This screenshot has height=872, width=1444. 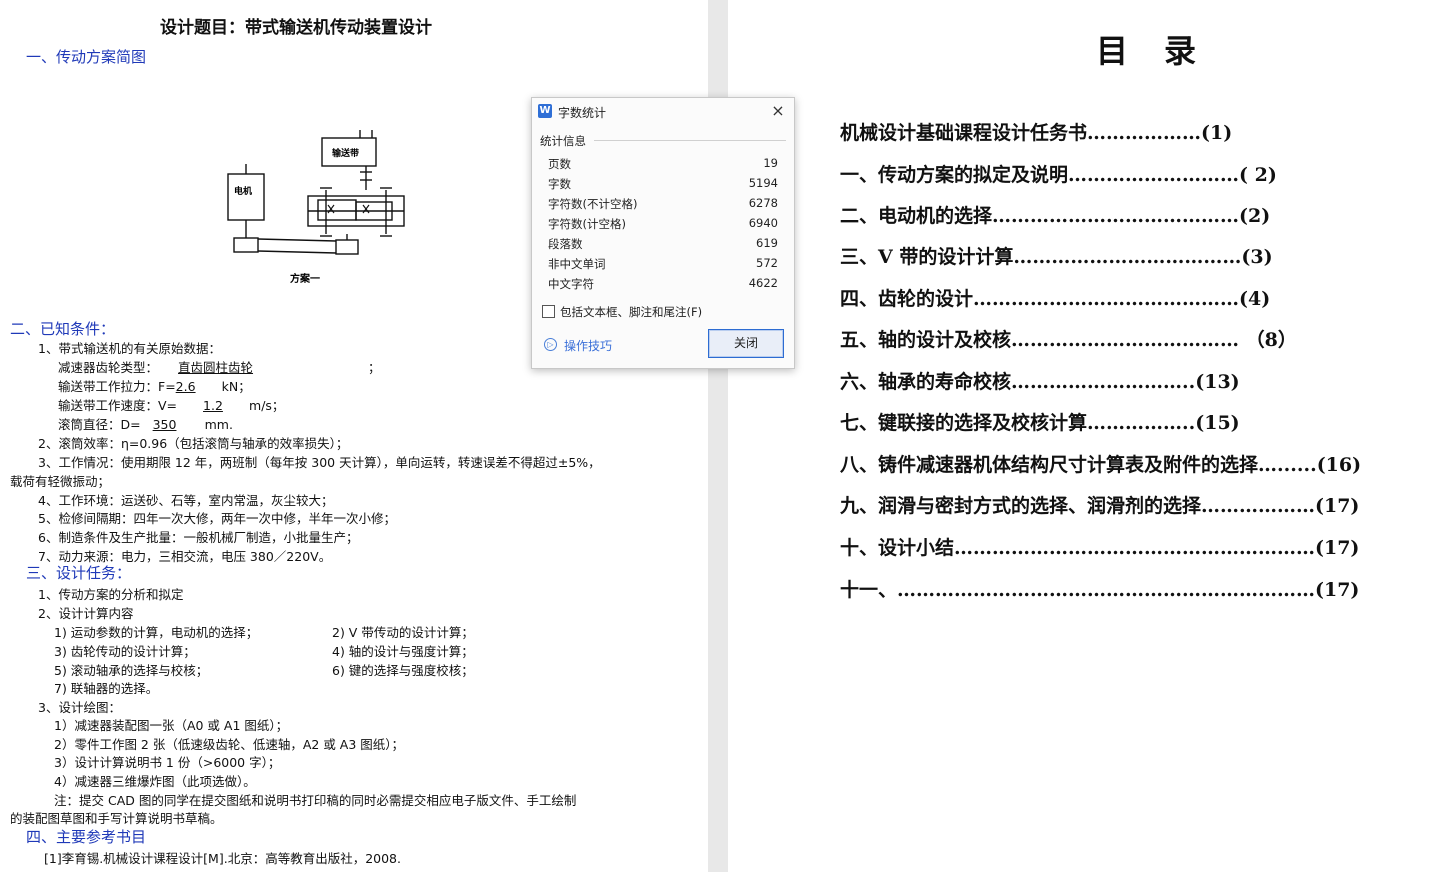 I want to click on stat-label: 字数, so click(x=559, y=184).